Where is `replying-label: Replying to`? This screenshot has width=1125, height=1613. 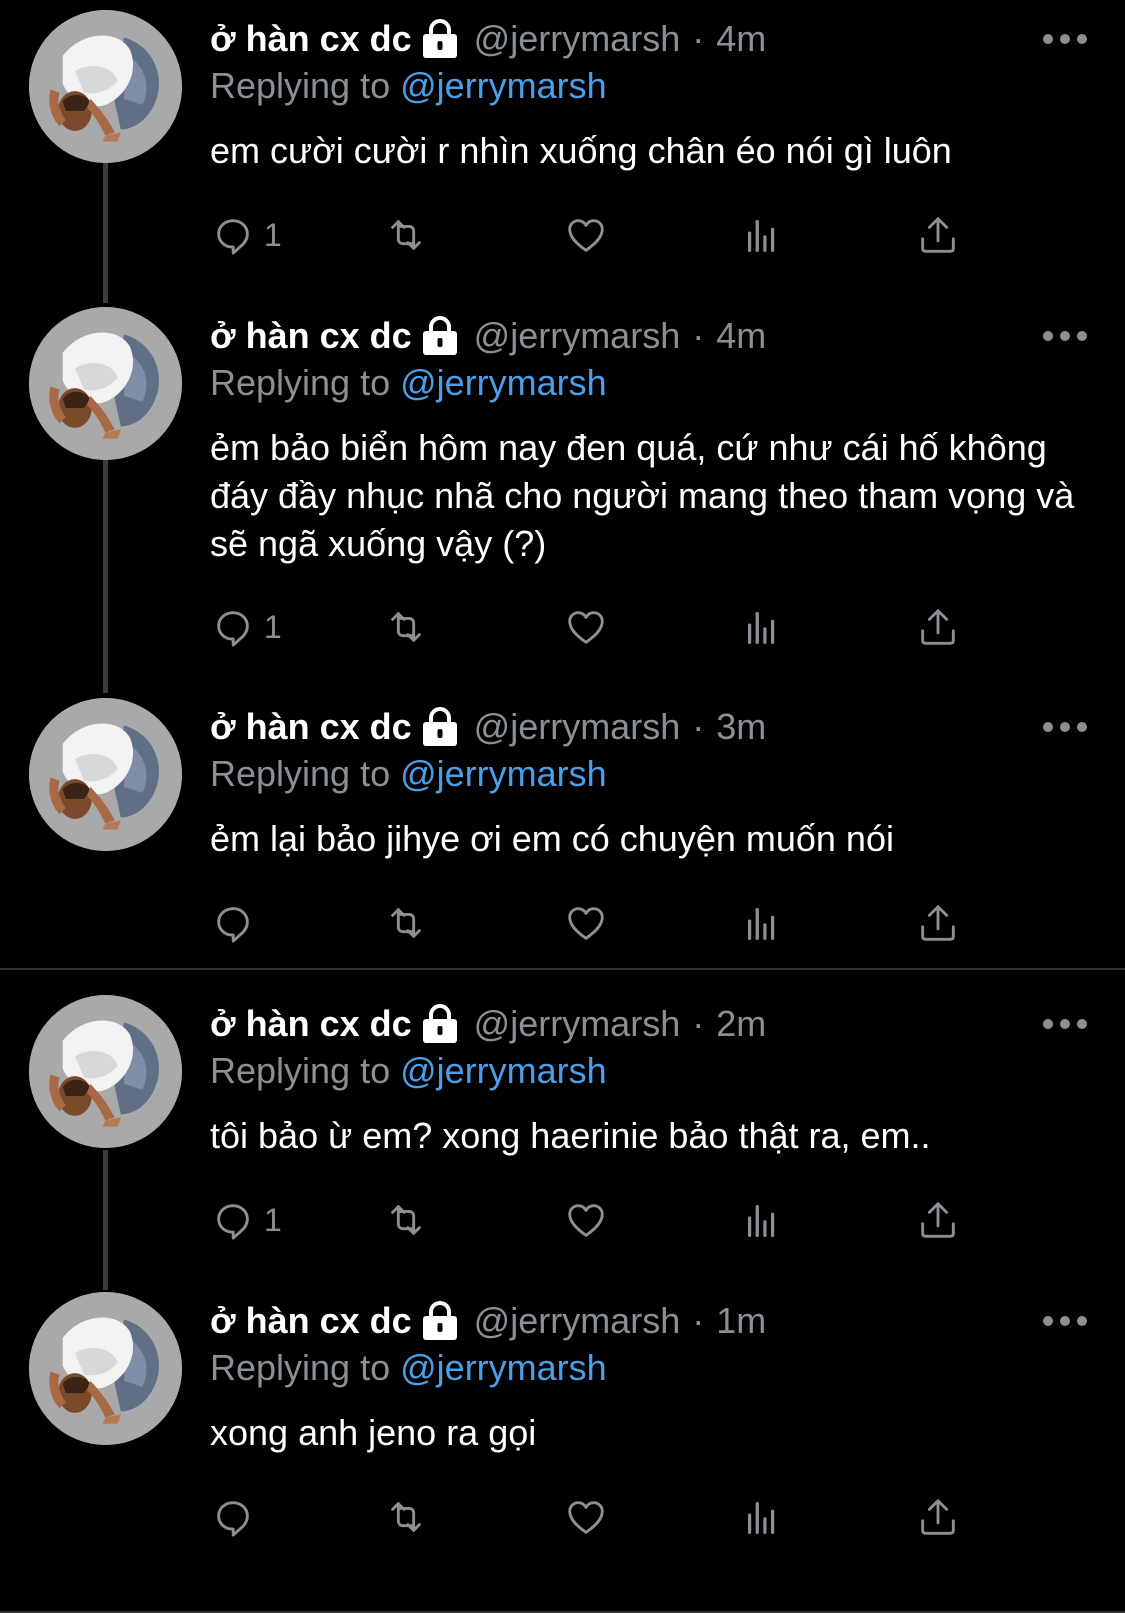
replying-label: Replying to is located at coordinates (300, 85).